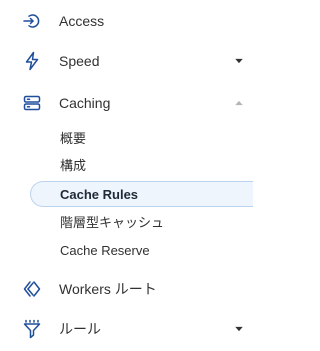 Image resolution: width=320 pixels, height=351 pixels. Describe the element at coordinates (105, 250) in the screenshot. I see `sidebar-subitem-label: Cache Reserve` at that location.